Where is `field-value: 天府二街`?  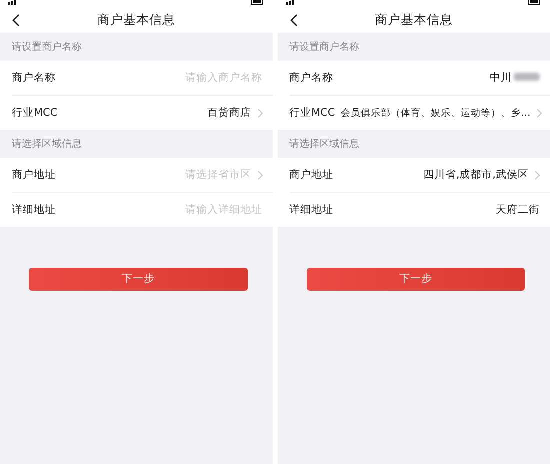 field-value: 天府二街 is located at coordinates (440, 210).